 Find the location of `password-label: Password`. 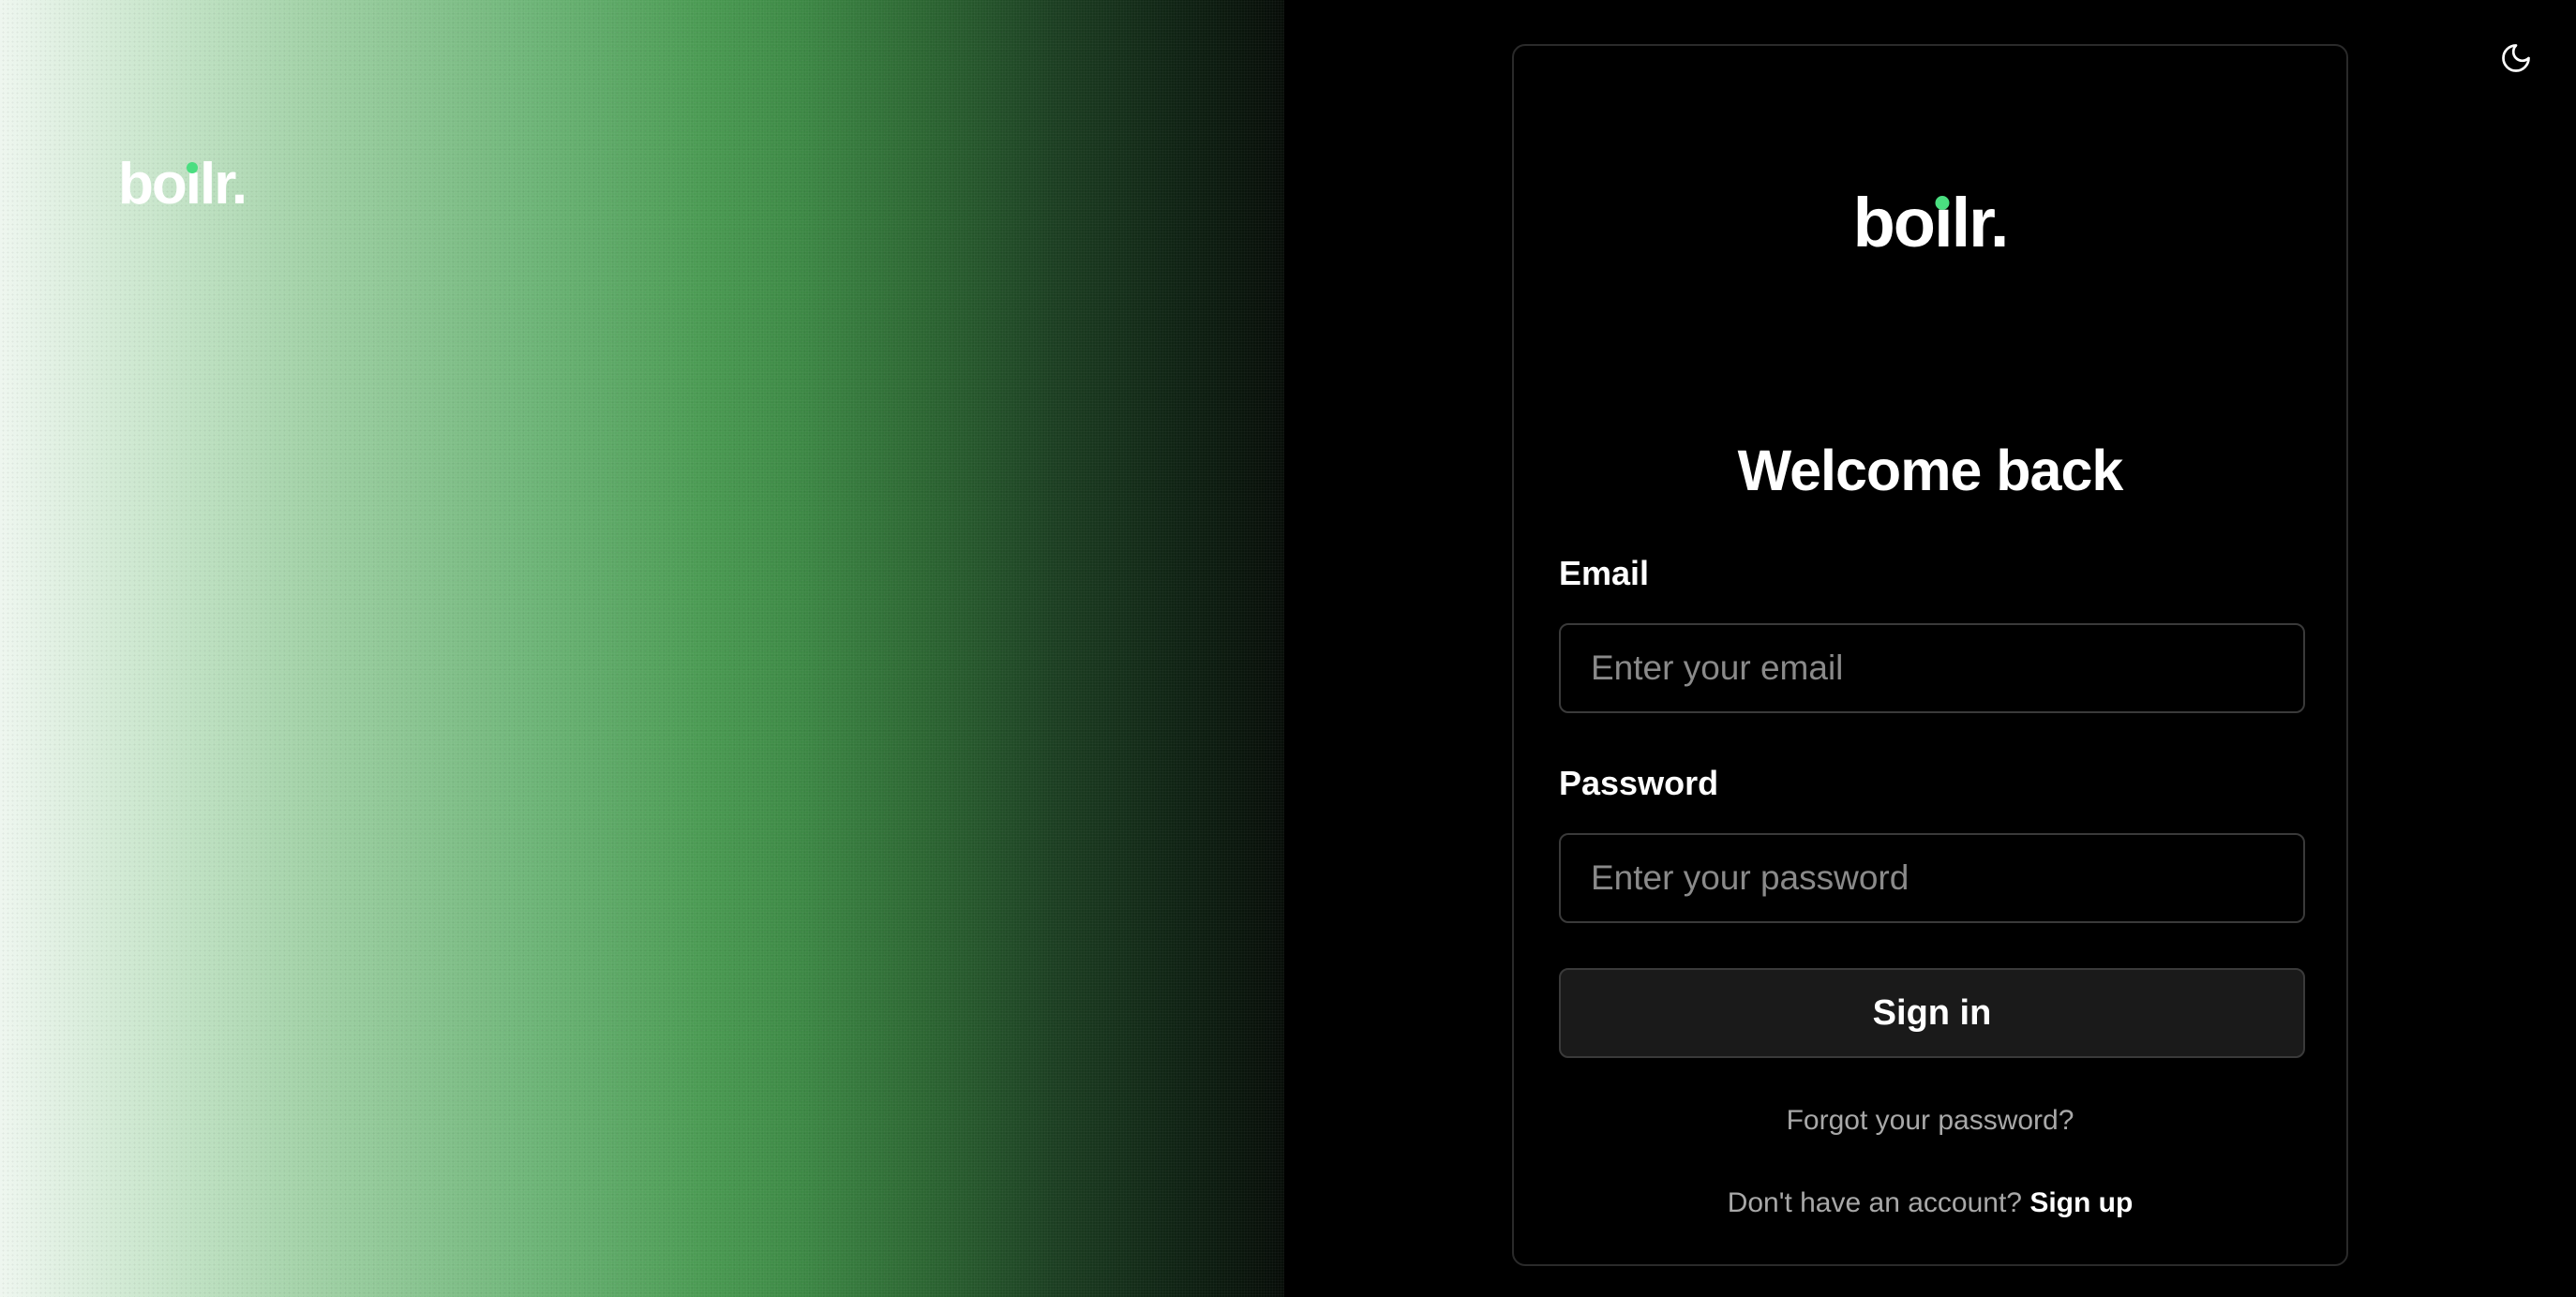

password-label: Password is located at coordinates (1639, 783).